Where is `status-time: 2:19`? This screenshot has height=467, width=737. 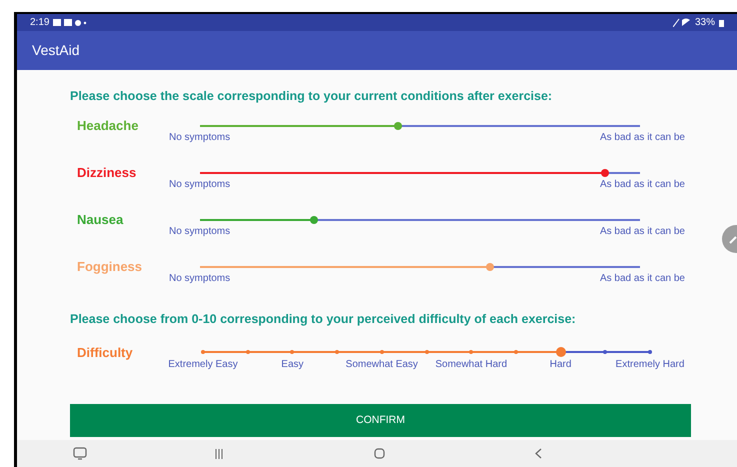
status-time: 2:19 is located at coordinates (40, 23).